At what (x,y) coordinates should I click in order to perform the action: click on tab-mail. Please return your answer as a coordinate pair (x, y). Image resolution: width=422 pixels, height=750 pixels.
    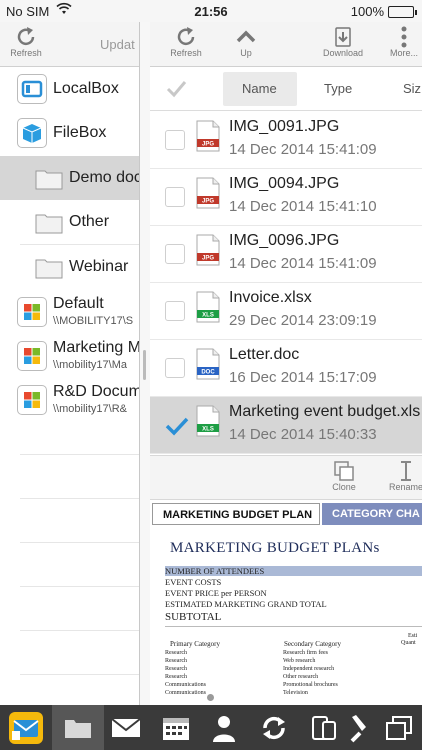
    Looking at the image, I should click on (126, 727).